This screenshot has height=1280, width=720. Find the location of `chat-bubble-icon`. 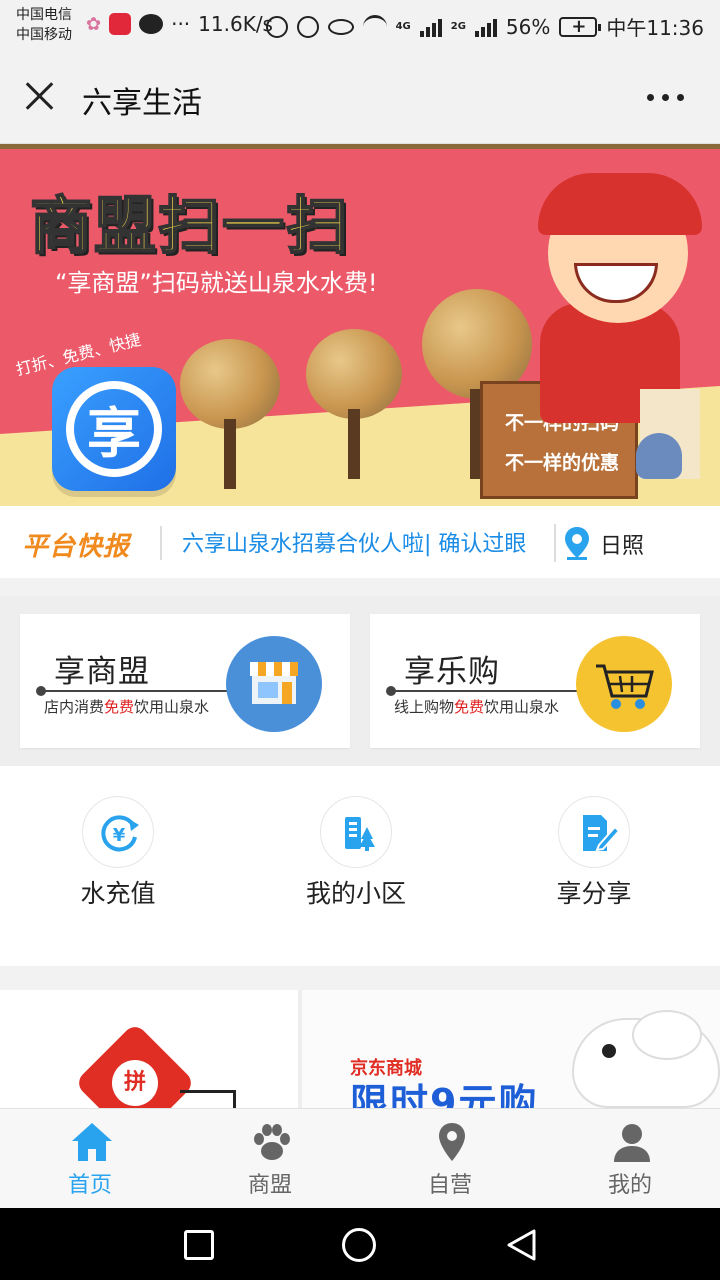

chat-bubble-icon is located at coordinates (151, 24).